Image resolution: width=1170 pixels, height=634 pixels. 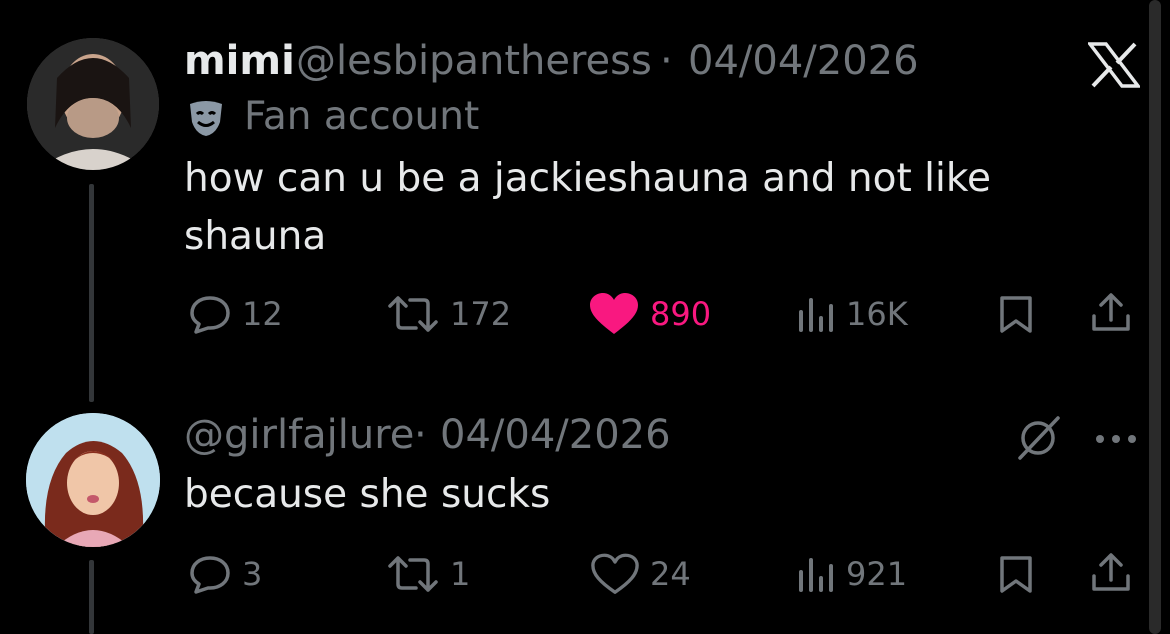 What do you see at coordinates (1038, 440) in the screenshot?
I see `grok-icon` at bounding box center [1038, 440].